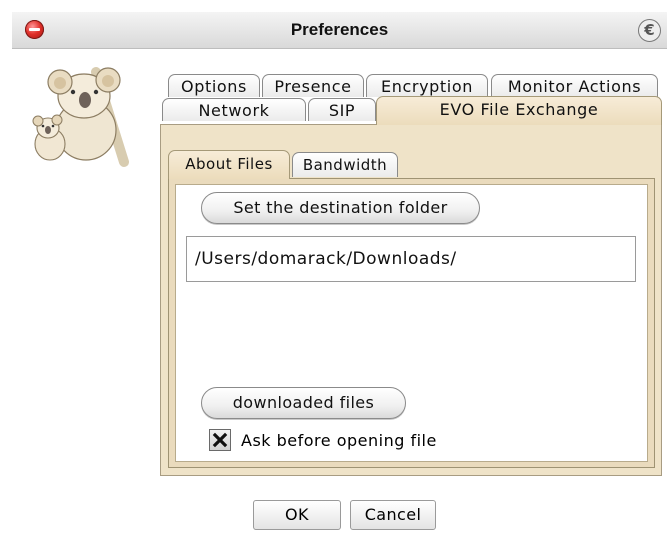 The image size is (667, 542). What do you see at coordinates (411, 259) in the screenshot?
I see `destination-path-field: /Users/domarack/Downloads/` at bounding box center [411, 259].